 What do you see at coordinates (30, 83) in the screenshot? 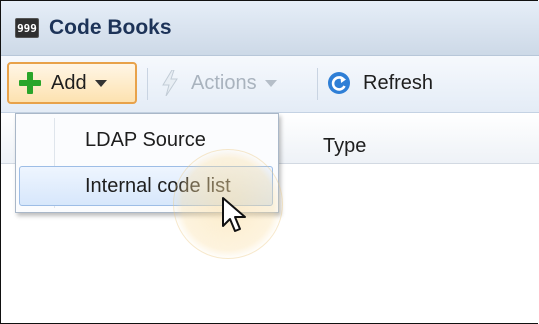
I see `plus-icon` at bounding box center [30, 83].